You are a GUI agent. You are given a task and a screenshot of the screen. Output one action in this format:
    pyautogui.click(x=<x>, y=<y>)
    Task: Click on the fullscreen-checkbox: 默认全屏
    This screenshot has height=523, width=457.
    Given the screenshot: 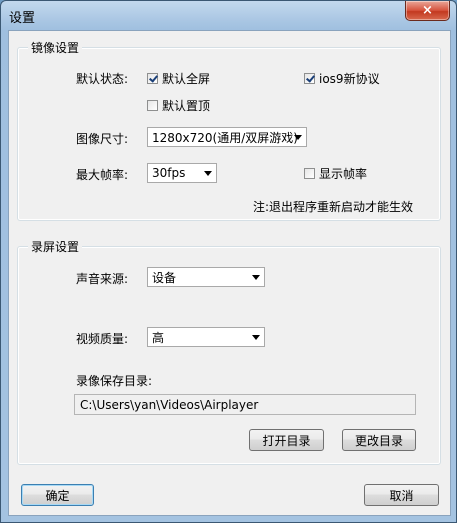 What is the action you would take?
    pyautogui.click(x=178, y=78)
    